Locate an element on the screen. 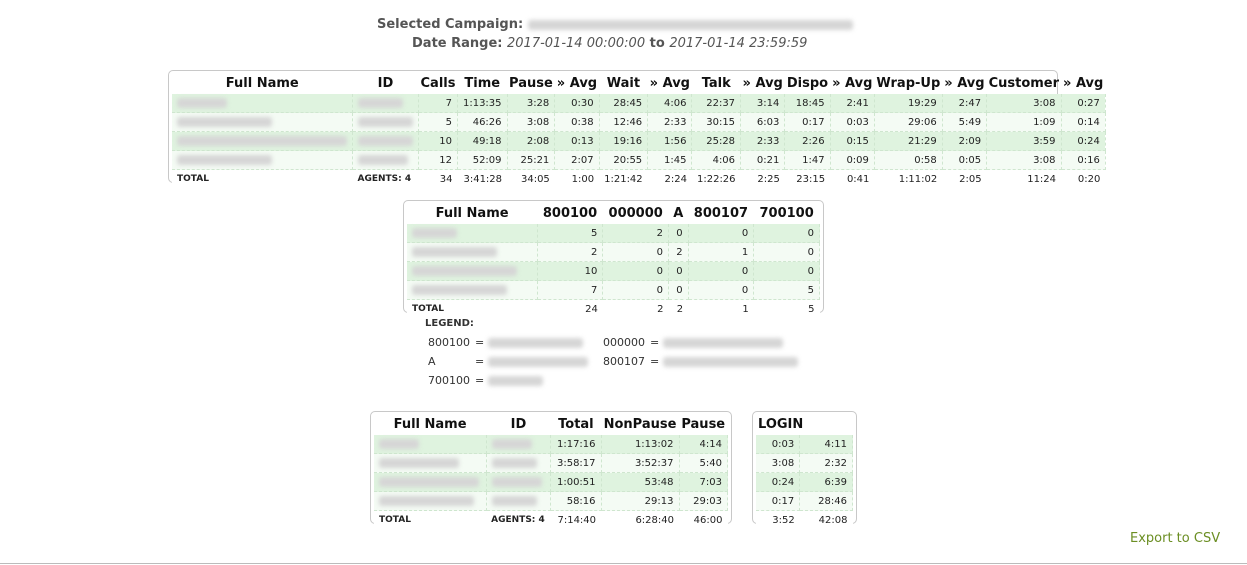  total-cell: 1:21:42 is located at coordinates (623, 178).